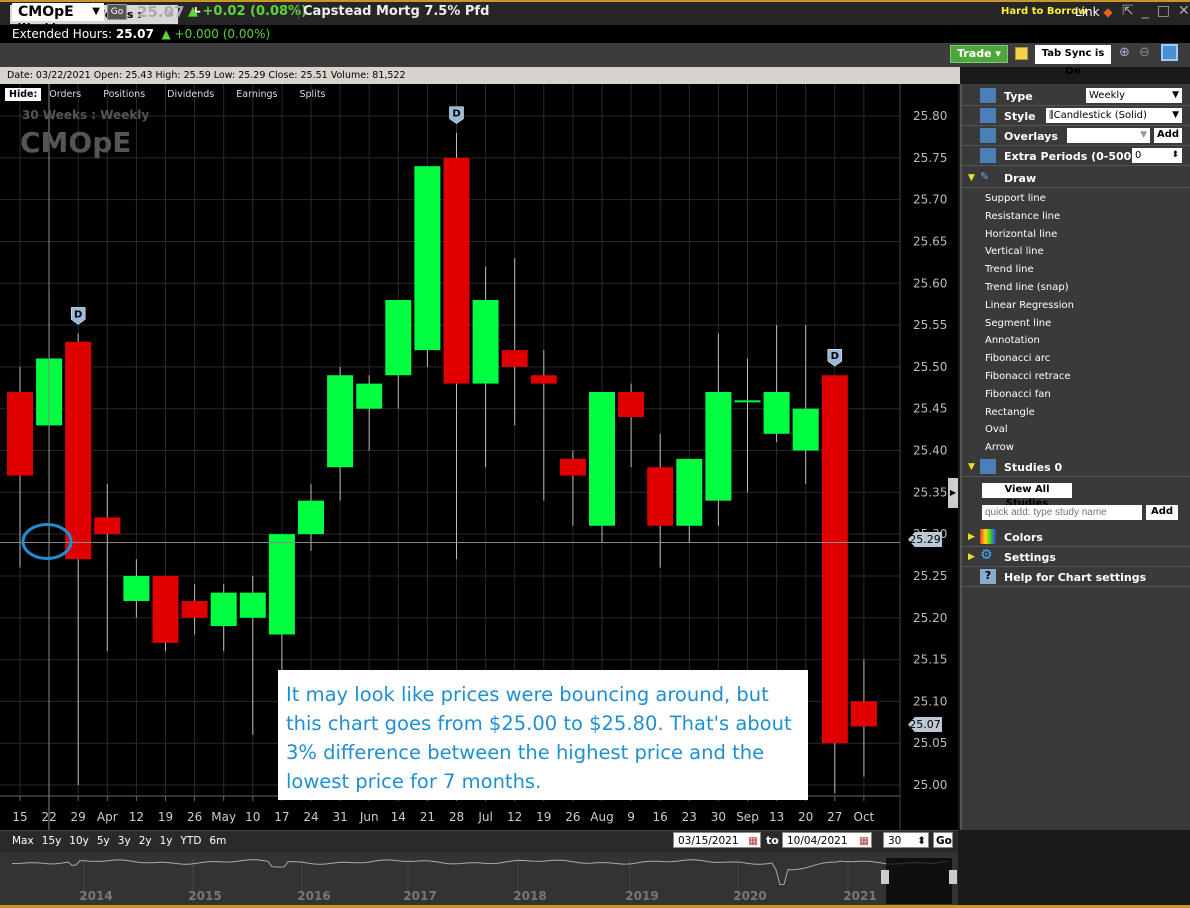 This screenshot has height=908, width=1190. What do you see at coordinates (660, 496) in the screenshot?
I see `candle-down` at bounding box center [660, 496].